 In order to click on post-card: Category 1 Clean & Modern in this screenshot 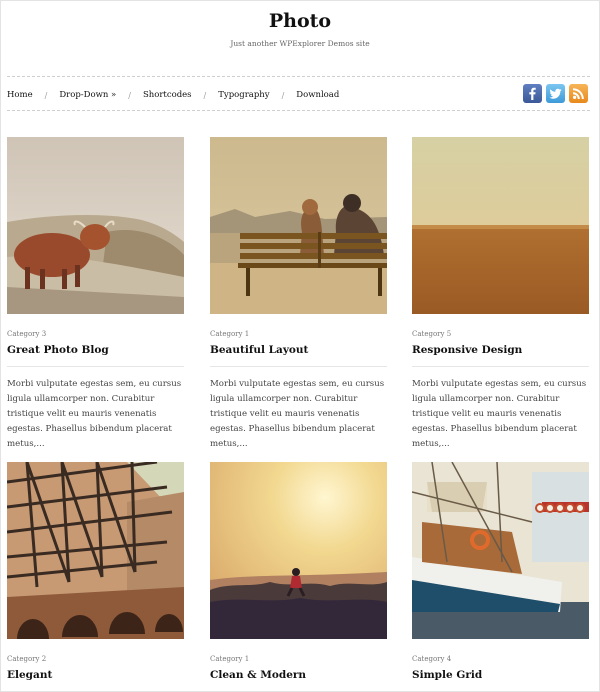, I will do `click(298, 571)`.